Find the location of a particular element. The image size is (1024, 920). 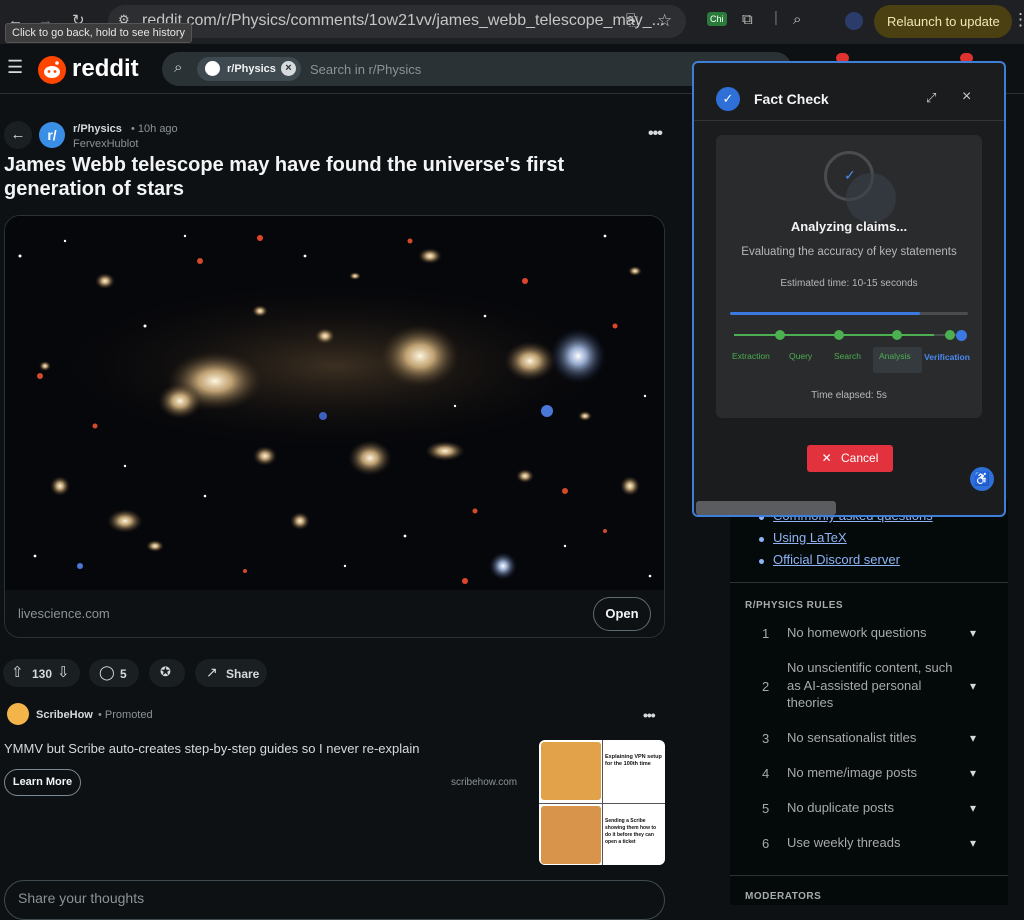

link-bullet is located at coordinates (761, 561).